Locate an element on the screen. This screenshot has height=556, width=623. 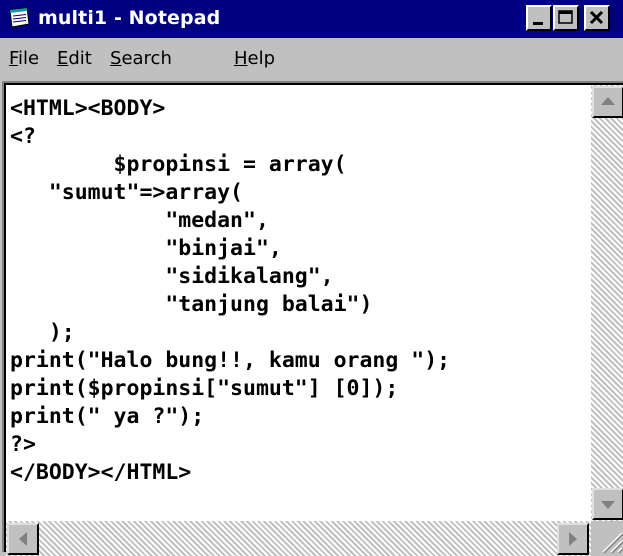
arrow-up-icon is located at coordinates (608, 101).